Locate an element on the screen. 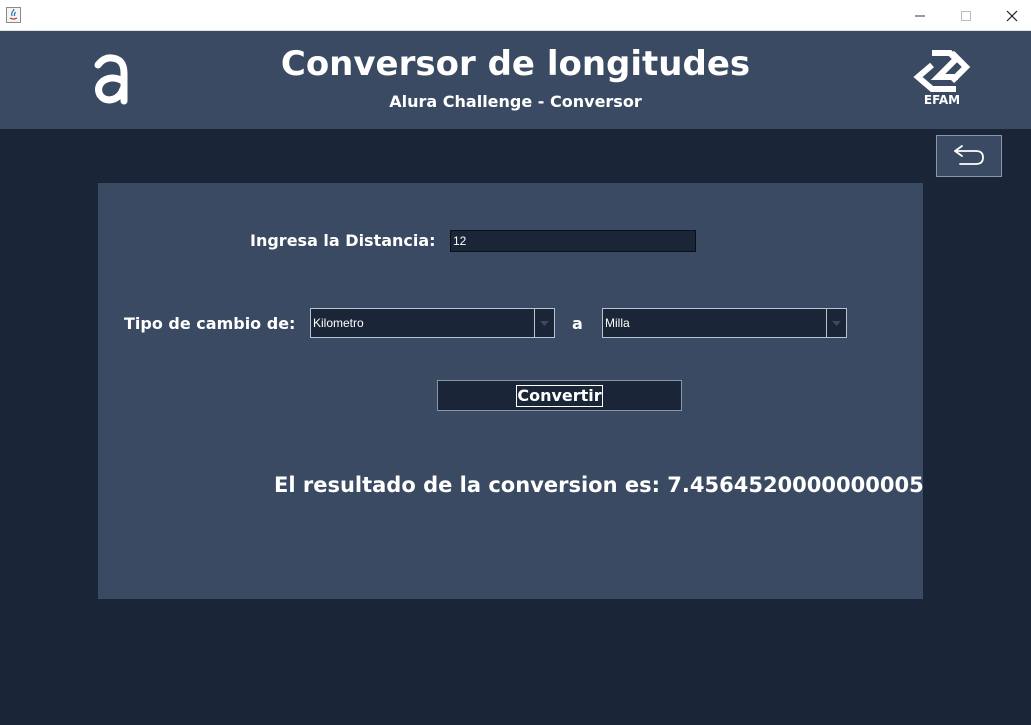 The image size is (1031, 725). conversion-type-label: Tipo de cambio de: is located at coordinates (210, 323).